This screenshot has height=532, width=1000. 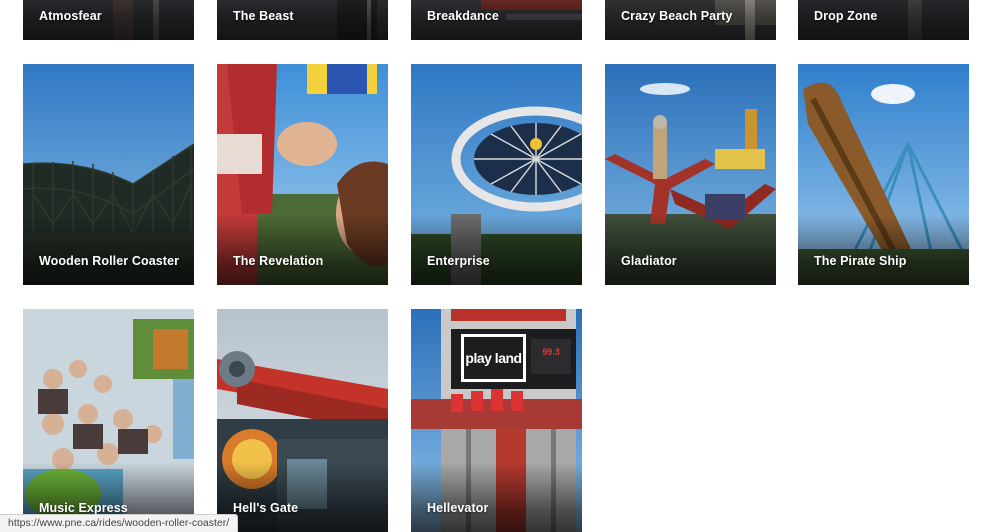 What do you see at coordinates (302, 420) in the screenshot?
I see `ride-card-hells-gate: Hell's Gate` at bounding box center [302, 420].